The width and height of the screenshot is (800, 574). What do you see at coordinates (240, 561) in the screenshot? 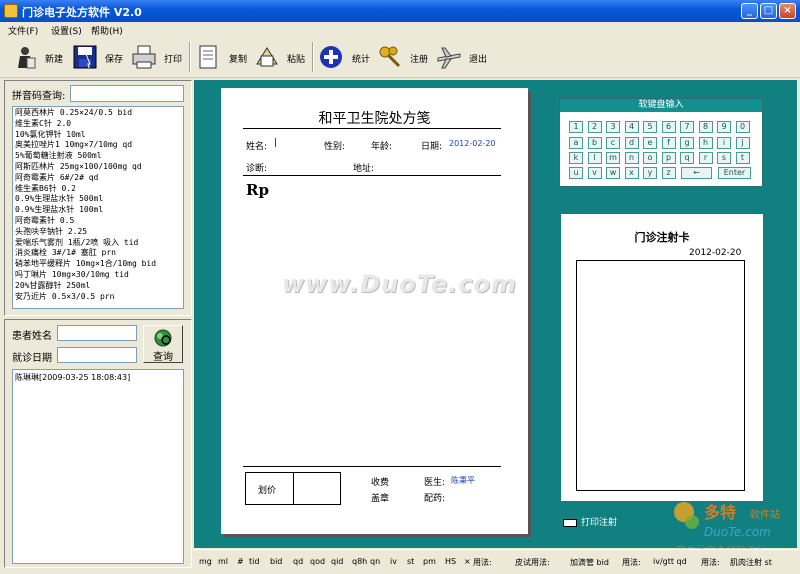
I see `abbr-button-2: #` at bounding box center [240, 561].